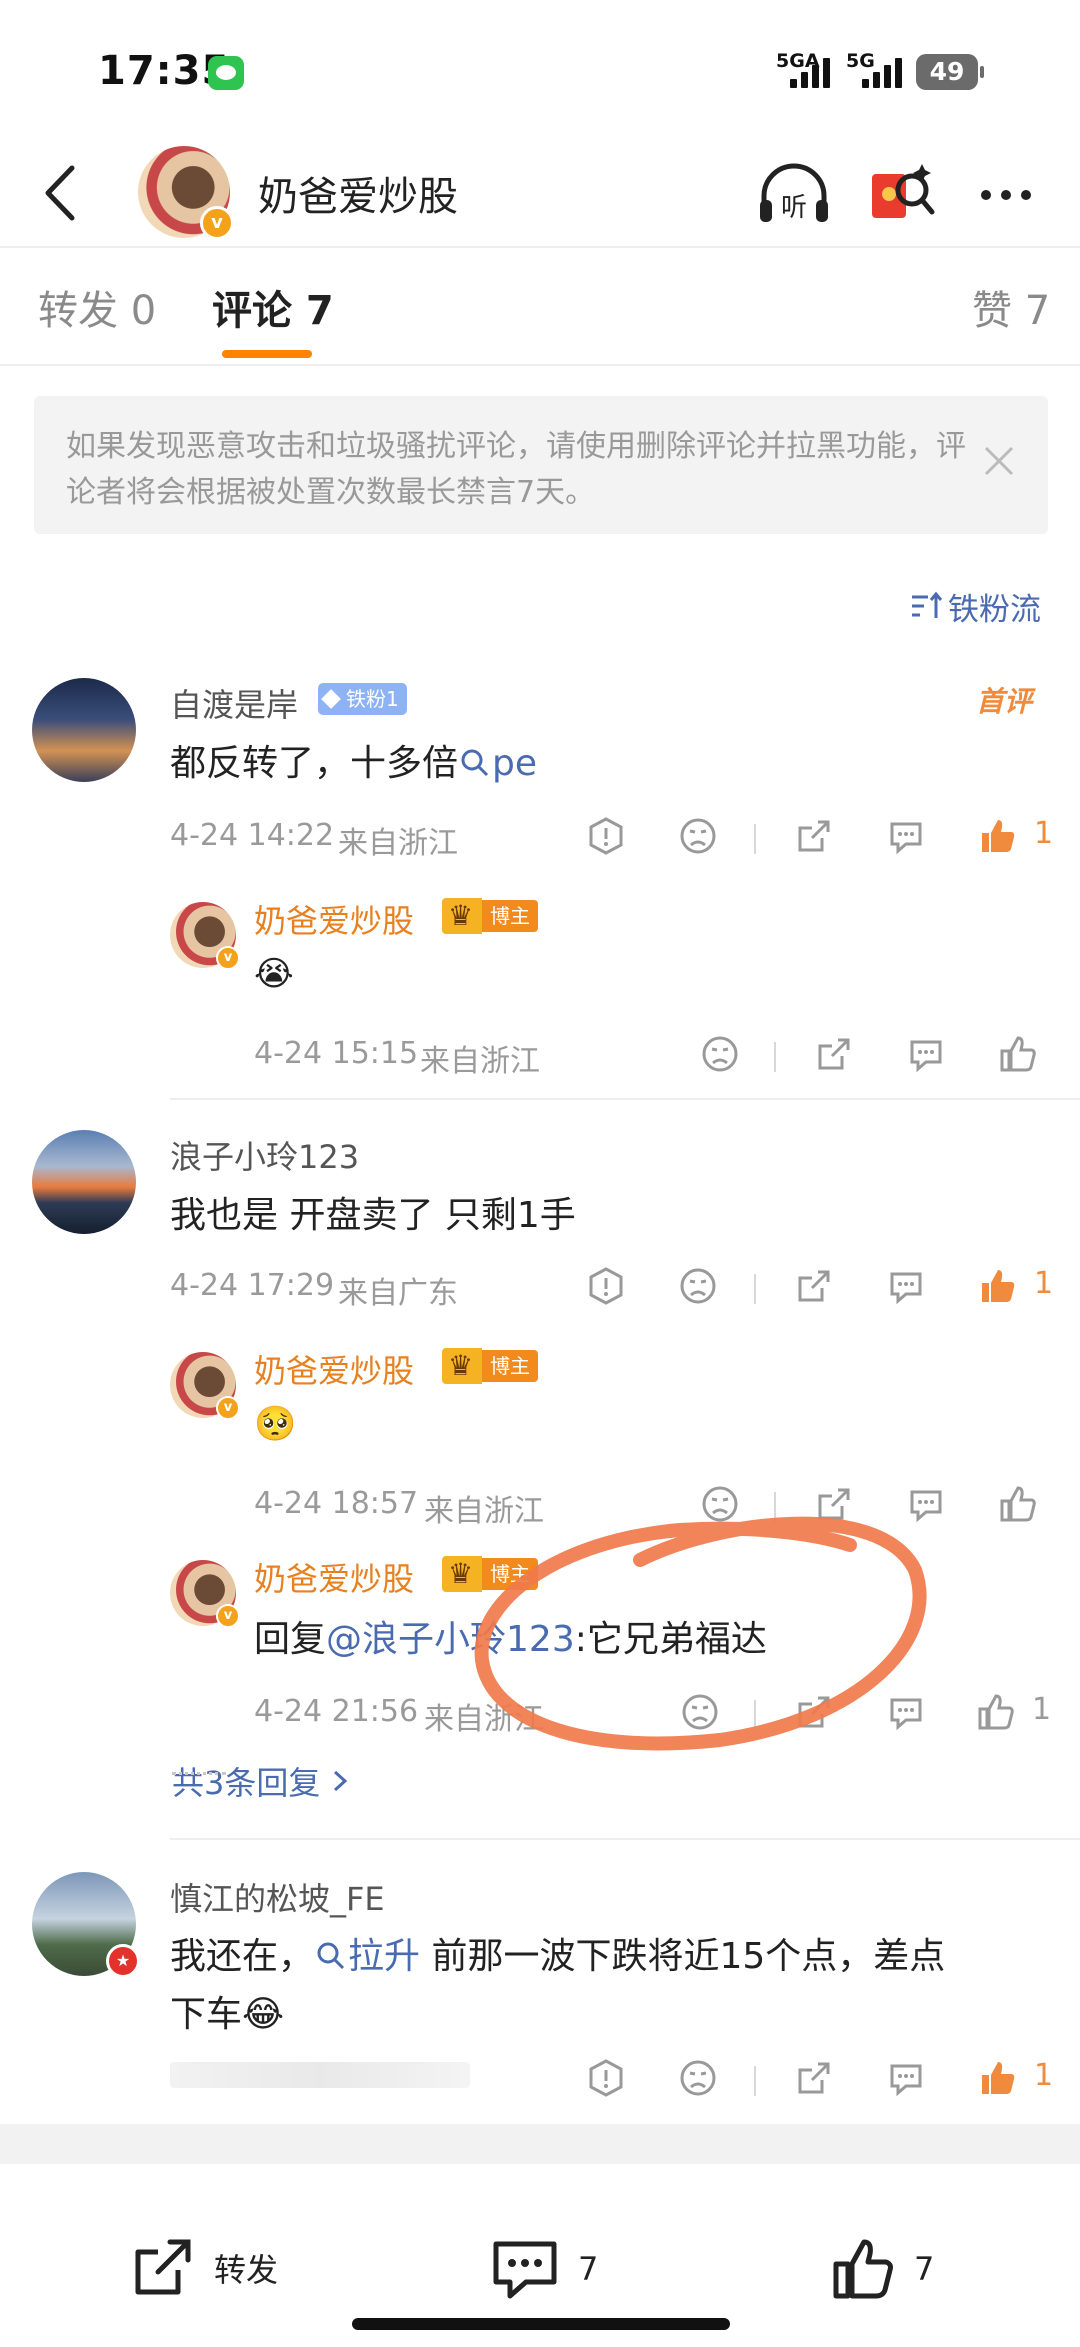 The image size is (1080, 2347). I want to click on like-button: 7, so click(882, 2269).